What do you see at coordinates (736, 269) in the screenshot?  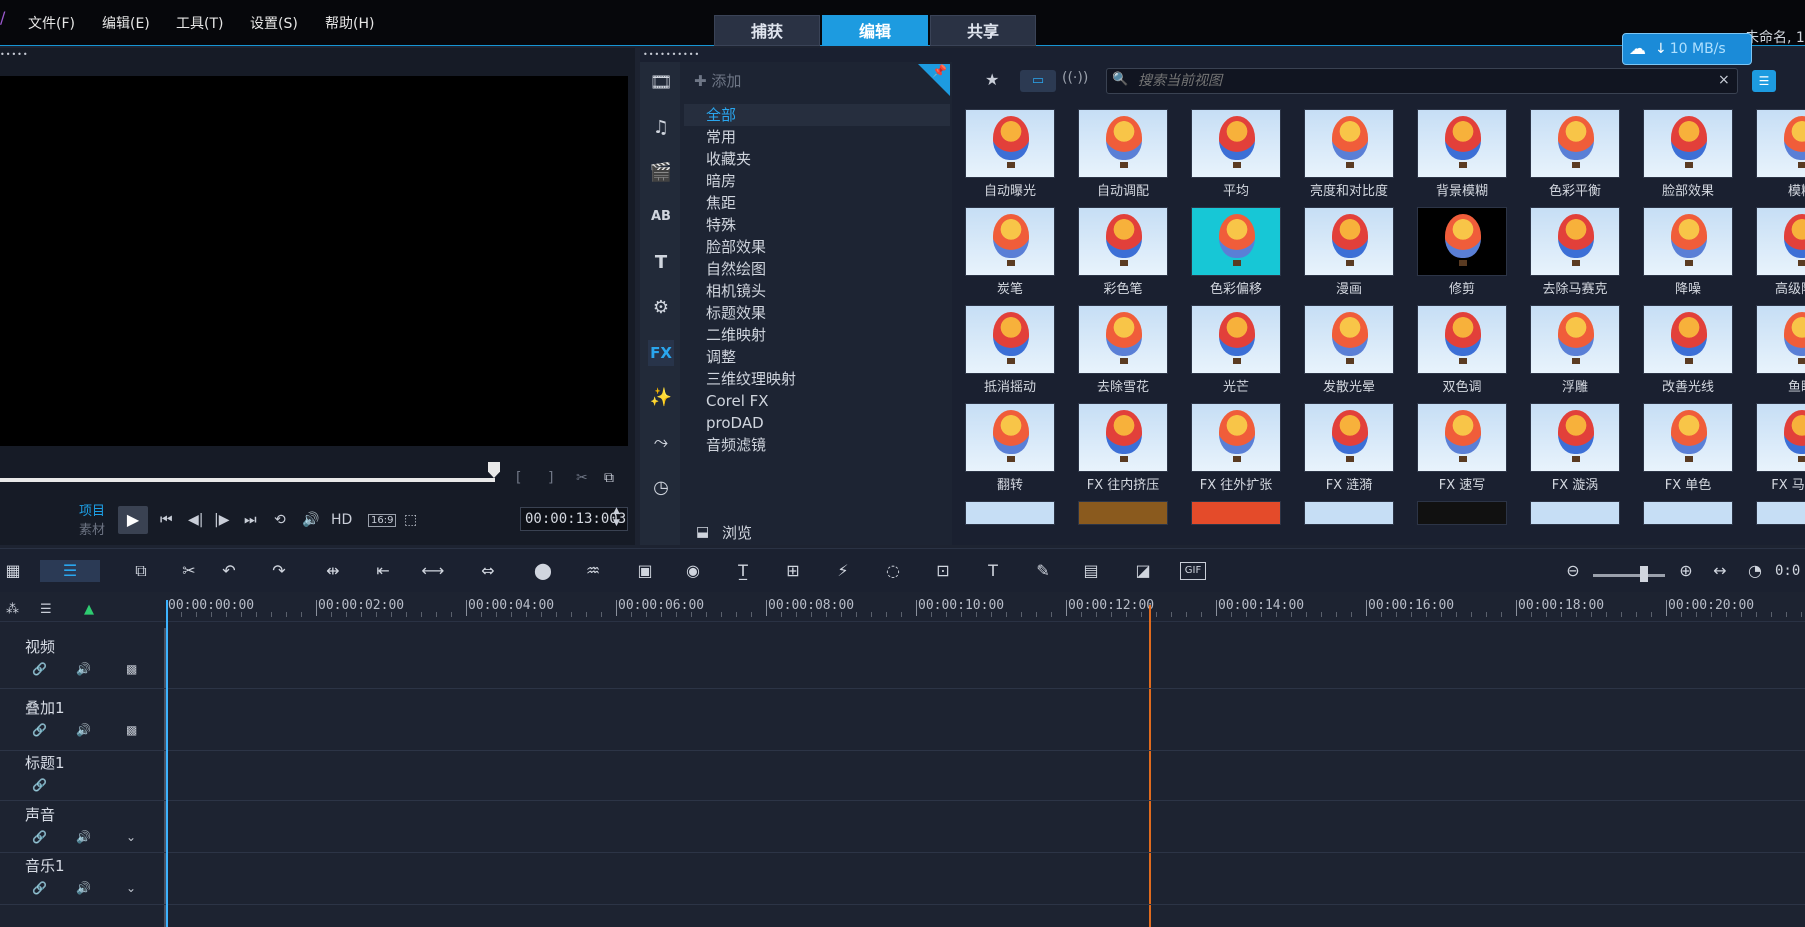 I see `category-item: 自然绘图` at bounding box center [736, 269].